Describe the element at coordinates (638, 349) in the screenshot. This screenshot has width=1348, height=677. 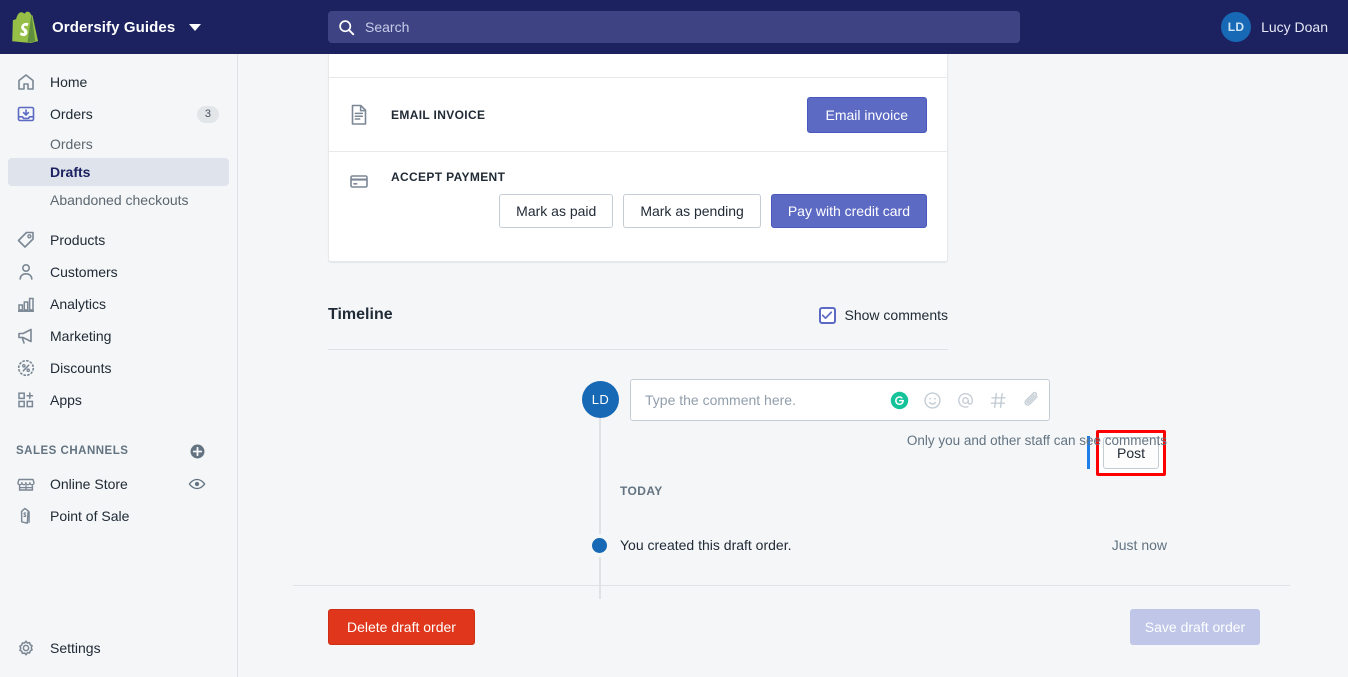
I see `timeline-divider` at that location.